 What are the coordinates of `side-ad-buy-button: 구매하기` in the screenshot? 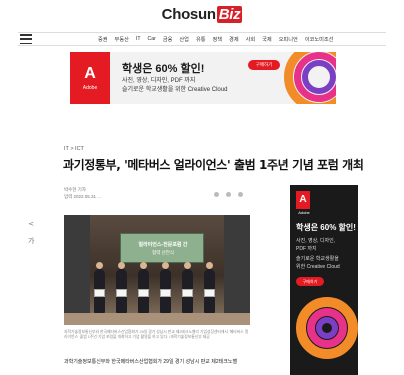 It's located at (310, 281).